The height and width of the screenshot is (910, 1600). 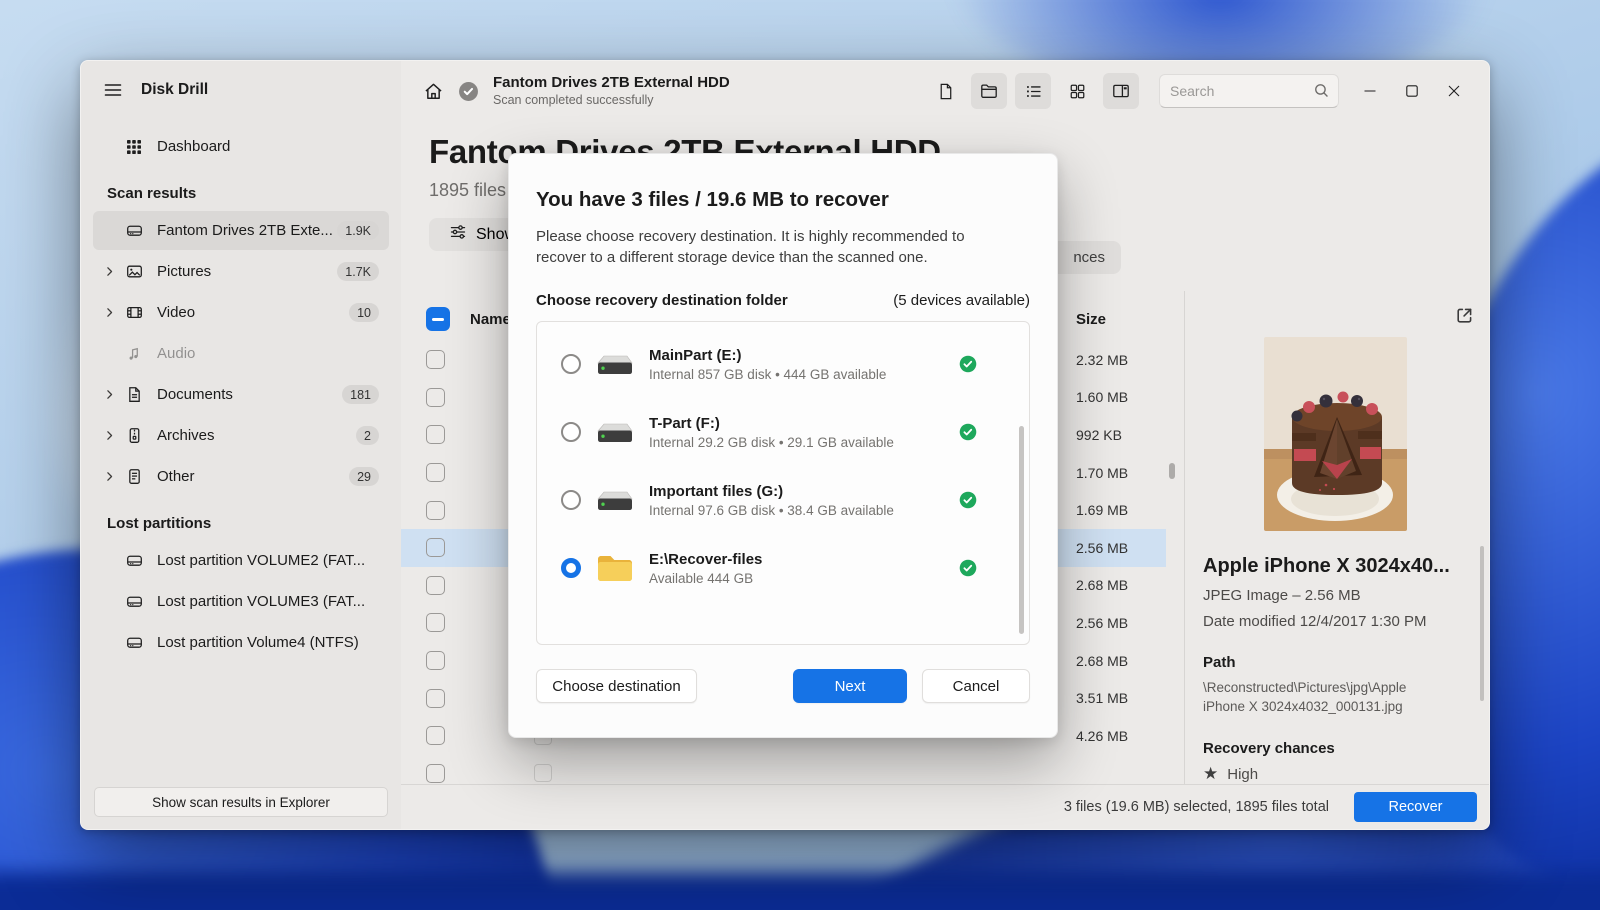 What do you see at coordinates (241, 230) in the screenshot?
I see `sidebar-scan-item: Fantom Drives 2TB Exte... 1.9K` at bounding box center [241, 230].